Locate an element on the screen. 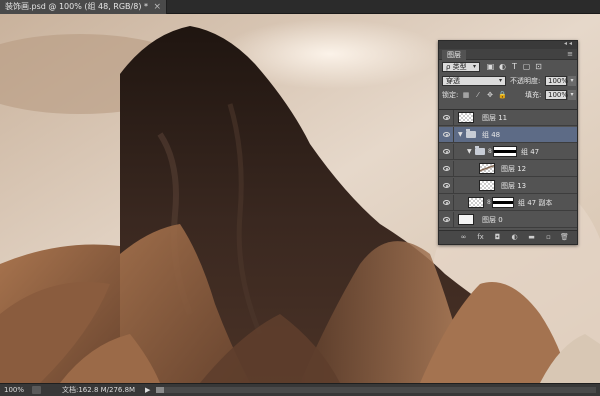 The image size is (600, 396). panel-menu-icon: ≡ is located at coordinates (570, 54).